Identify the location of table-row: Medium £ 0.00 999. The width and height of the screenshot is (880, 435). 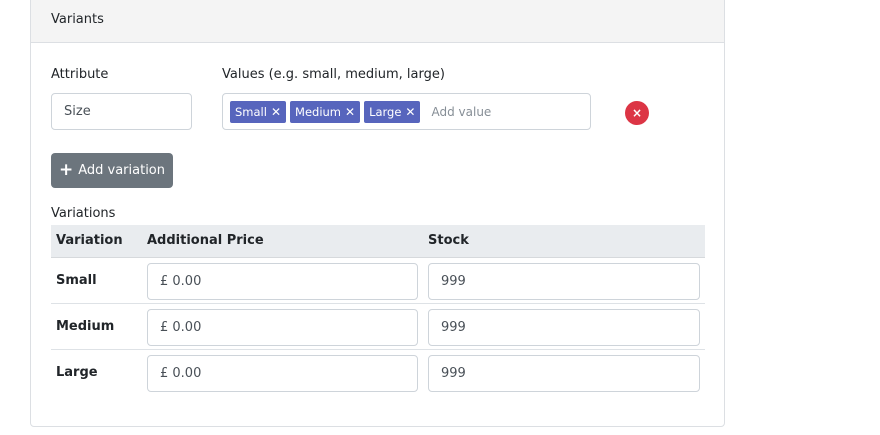
(378, 327).